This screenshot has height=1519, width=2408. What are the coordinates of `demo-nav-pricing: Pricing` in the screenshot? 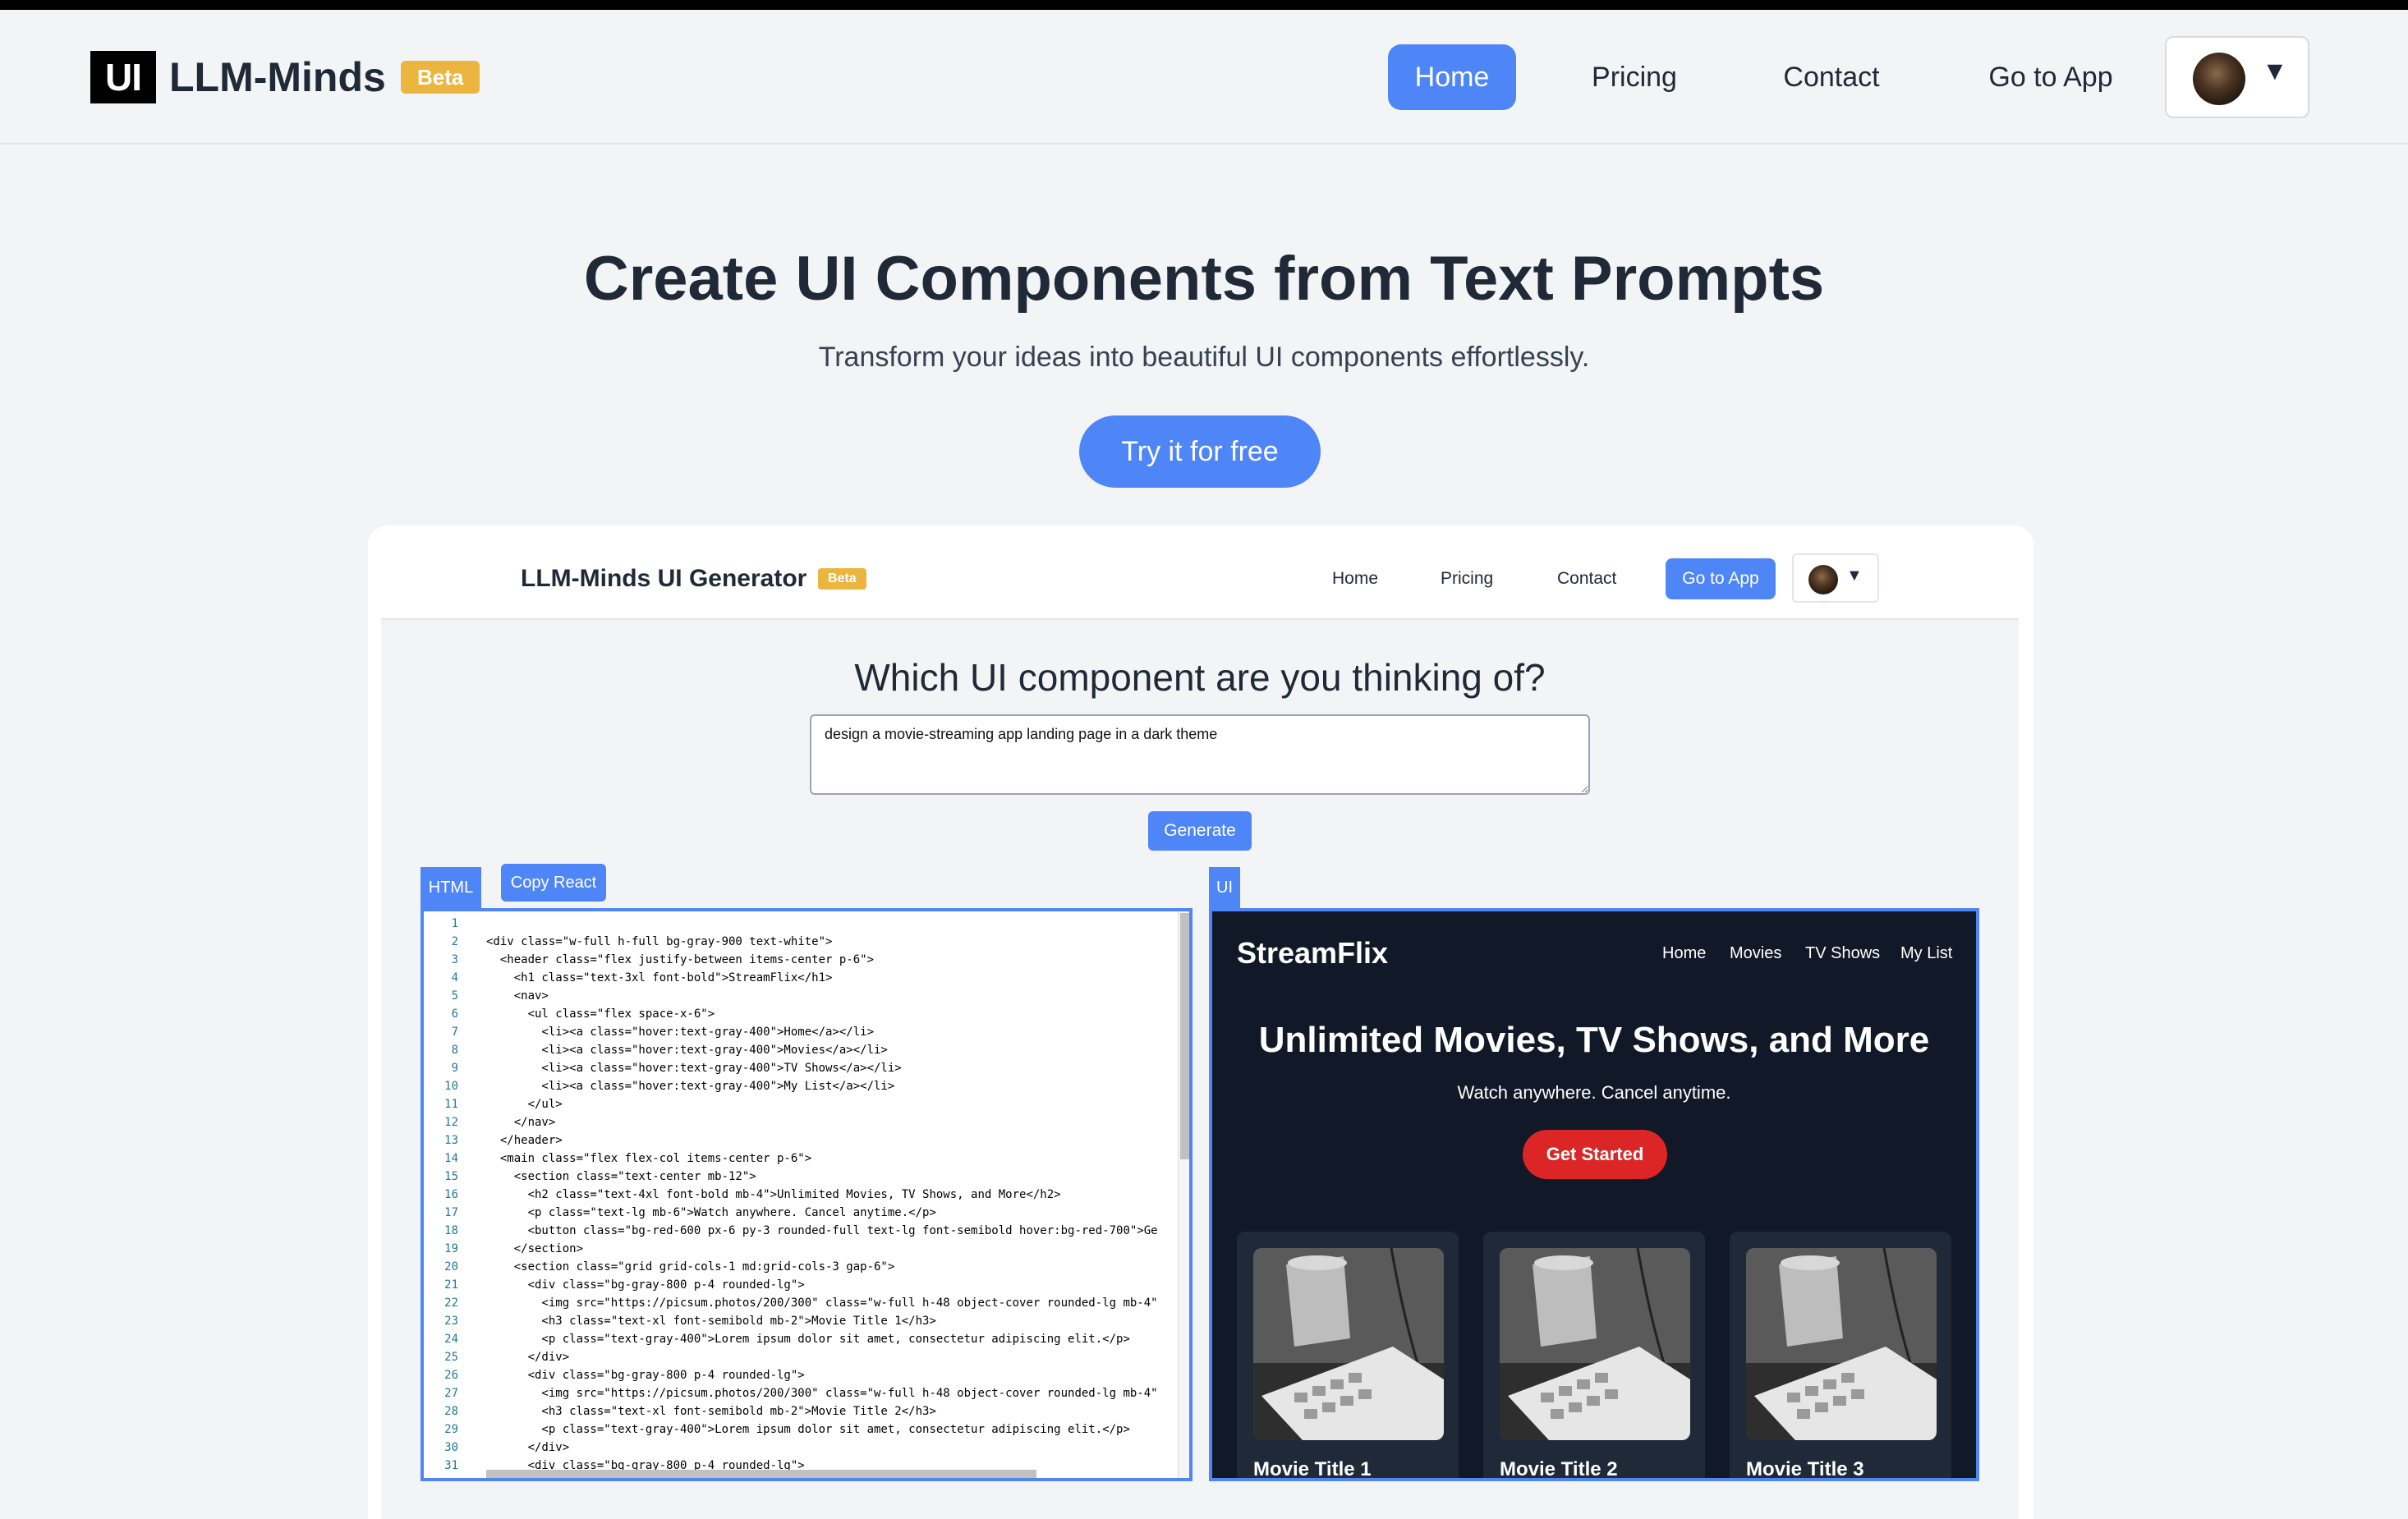 It's located at (1467, 579).